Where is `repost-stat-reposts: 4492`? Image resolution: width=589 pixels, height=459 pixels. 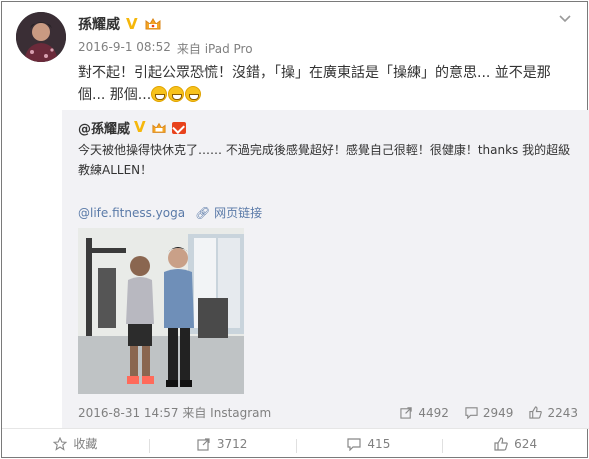
repost-stat-reposts: 4492 is located at coordinates (424, 413).